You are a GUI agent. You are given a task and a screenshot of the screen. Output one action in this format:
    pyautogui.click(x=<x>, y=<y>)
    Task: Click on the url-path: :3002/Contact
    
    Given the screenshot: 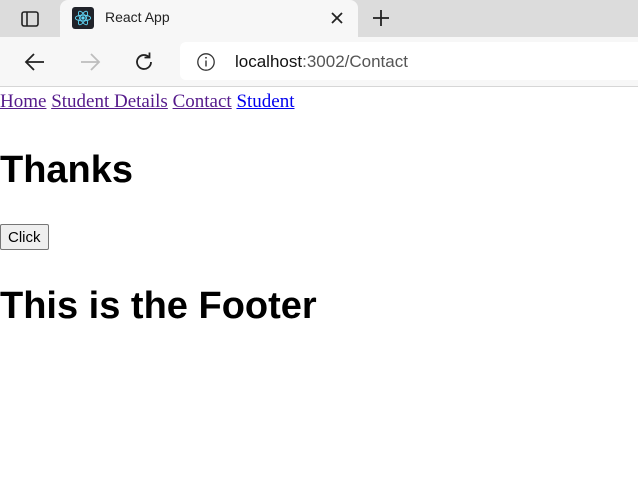 What is the action you would take?
    pyautogui.click(x=355, y=61)
    